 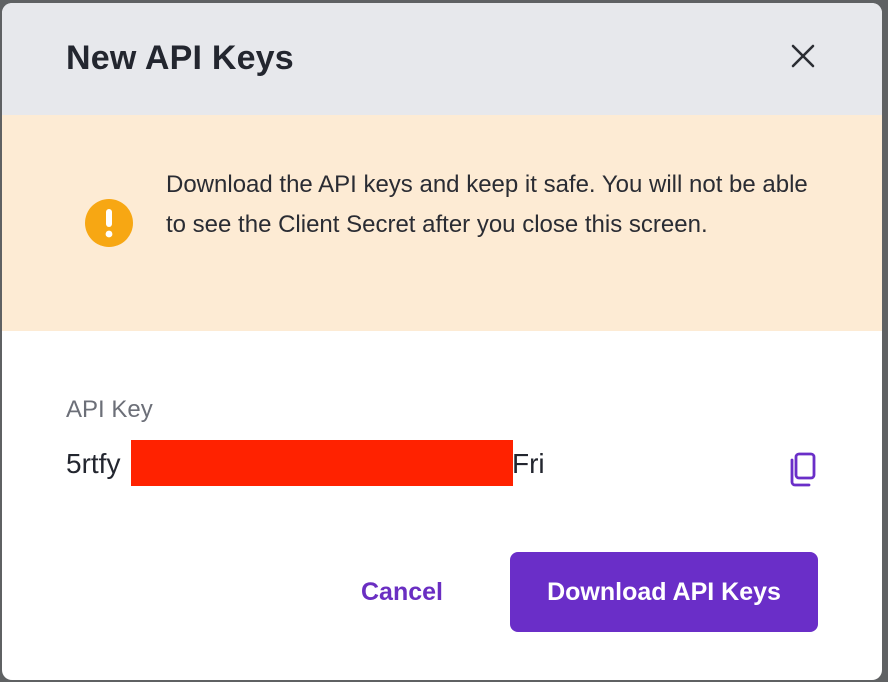 What do you see at coordinates (664, 592) in the screenshot?
I see `download-api-keys-button: Download API Keys` at bounding box center [664, 592].